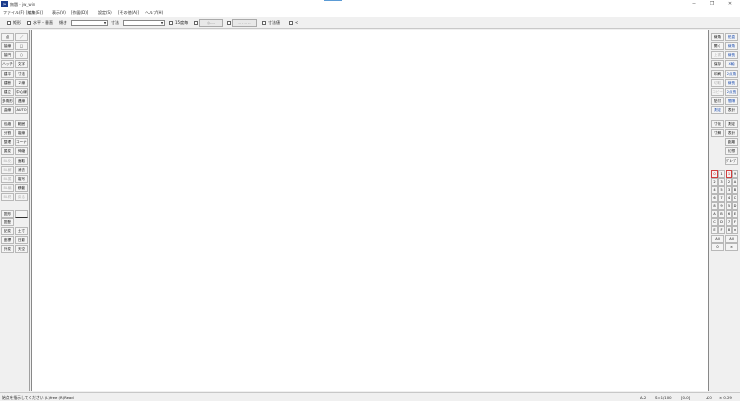 Image resolution: width=740 pixels, height=401 pixels. What do you see at coordinates (21, 101) in the screenshot?
I see `left-tool-7-b: 連線` at bounding box center [21, 101].